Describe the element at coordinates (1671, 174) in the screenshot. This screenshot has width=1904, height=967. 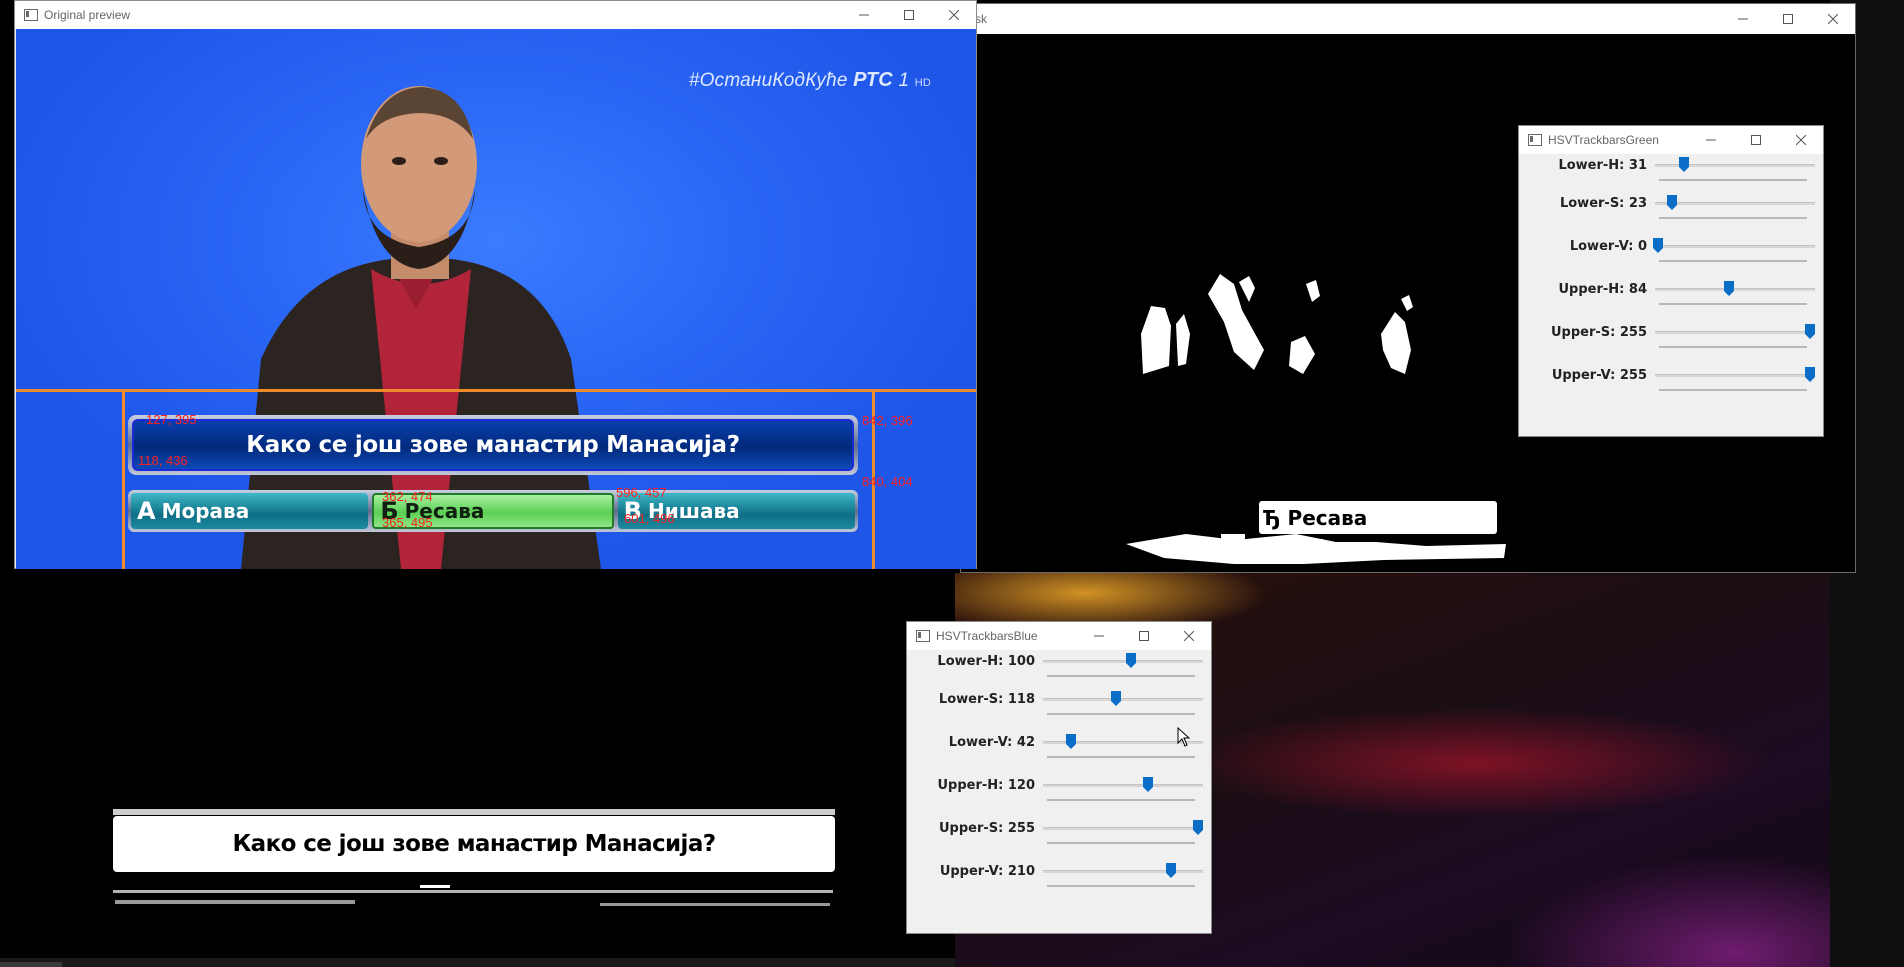
I see `trackbar-row: Lower-H: 31` at that location.